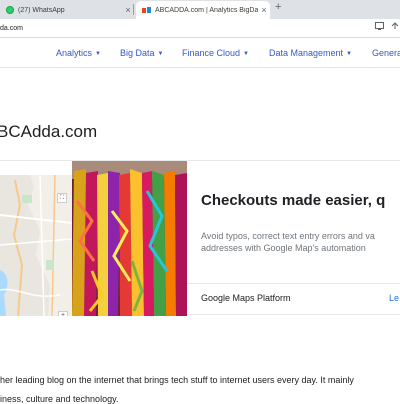 This screenshot has height=404, width=400. Describe the element at coordinates (294, 283) in the screenshot. I see `ad-divider` at that location.